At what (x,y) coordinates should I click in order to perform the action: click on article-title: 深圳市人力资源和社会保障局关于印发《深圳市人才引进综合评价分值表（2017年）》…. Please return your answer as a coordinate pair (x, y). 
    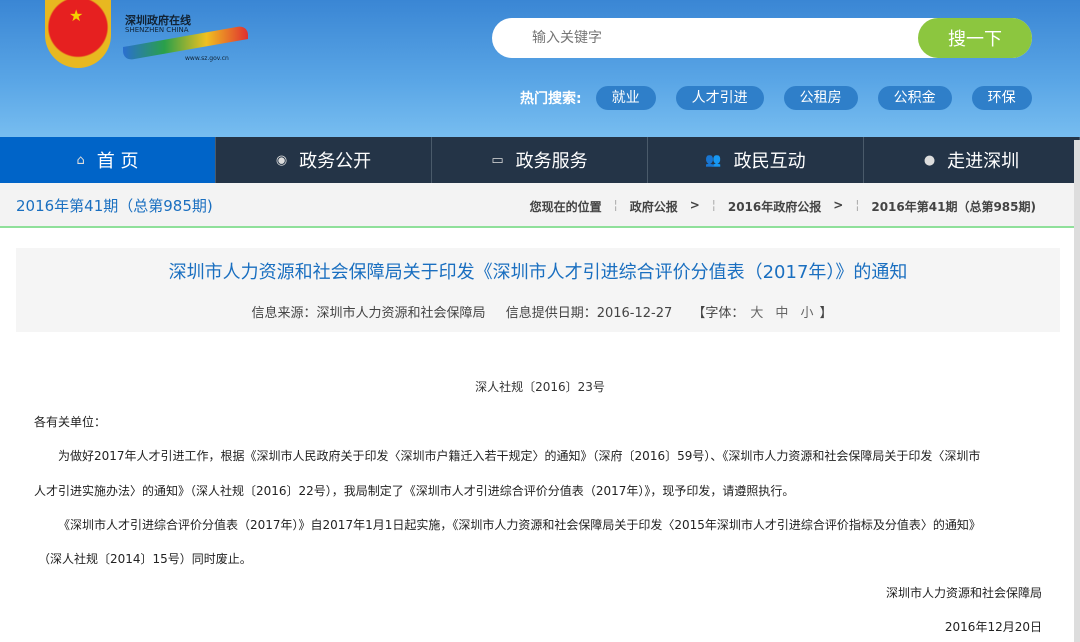
    Looking at the image, I should click on (538, 272).